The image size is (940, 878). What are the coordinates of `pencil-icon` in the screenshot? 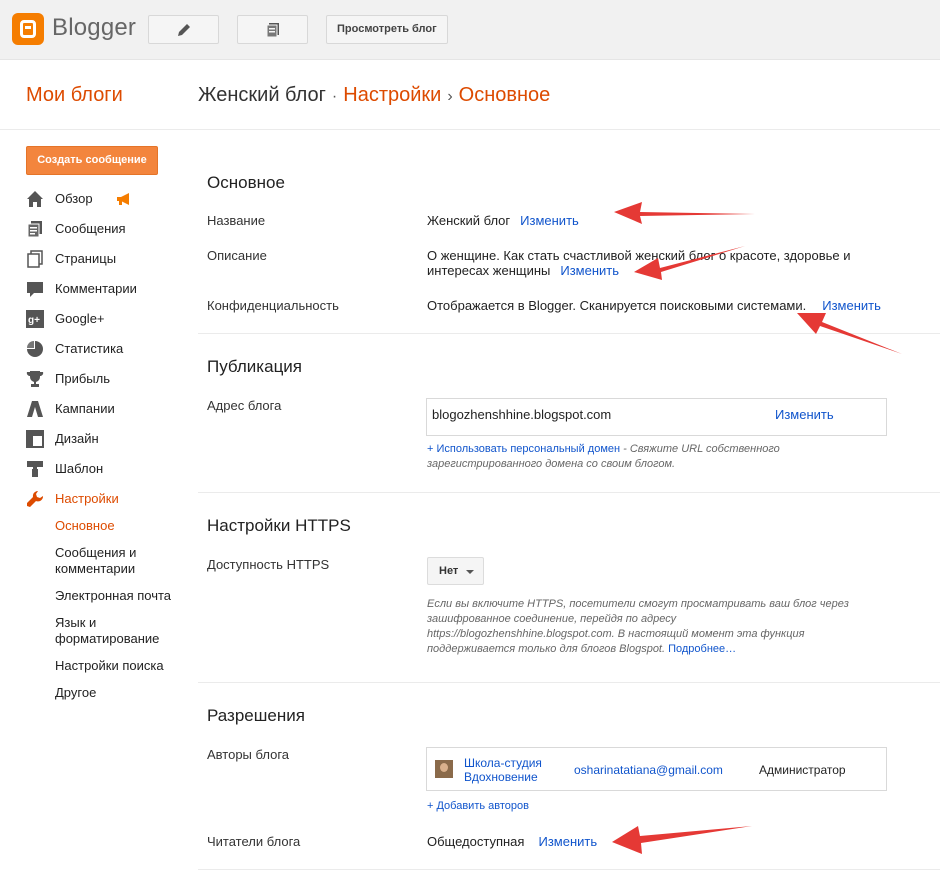 It's located at (183, 29).